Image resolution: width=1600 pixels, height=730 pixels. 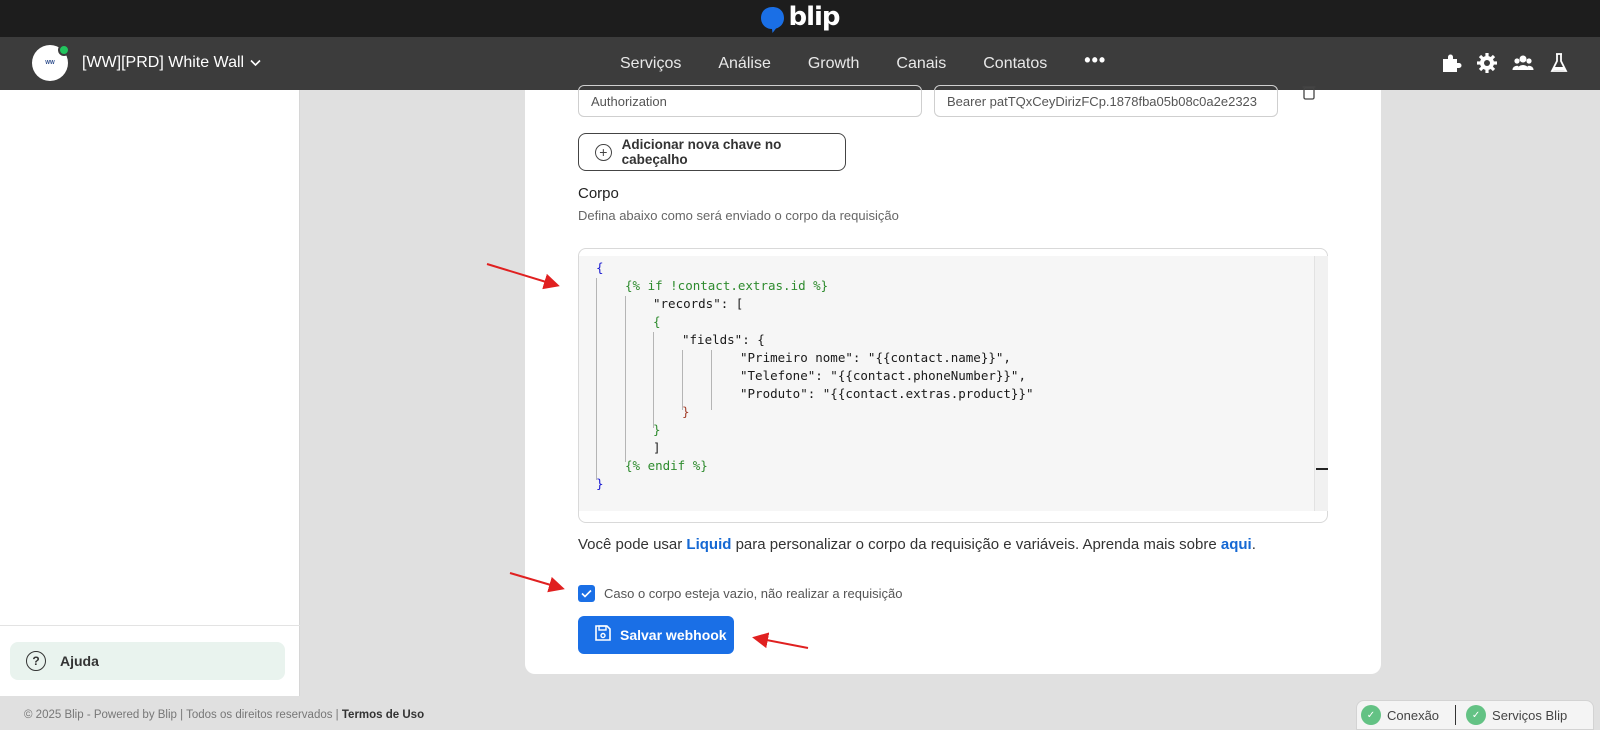 I want to click on blip-logo: blip, so click(x=800, y=17).